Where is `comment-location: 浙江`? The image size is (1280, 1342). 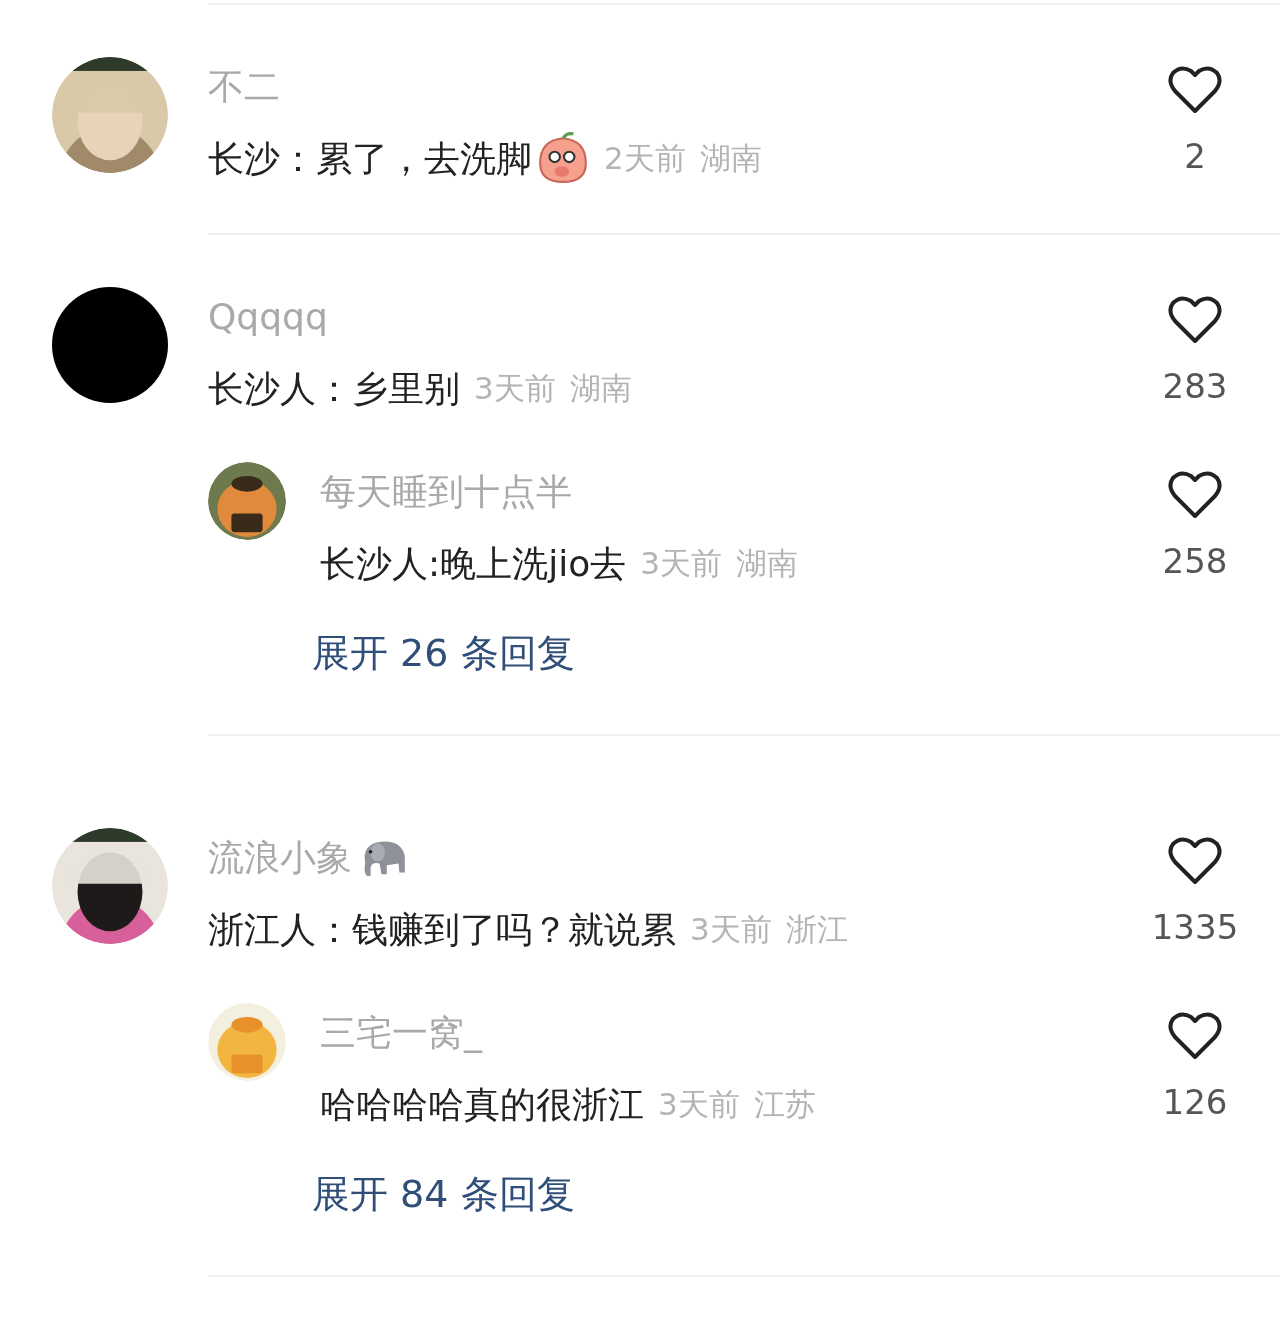 comment-location: 浙江 is located at coordinates (816, 929).